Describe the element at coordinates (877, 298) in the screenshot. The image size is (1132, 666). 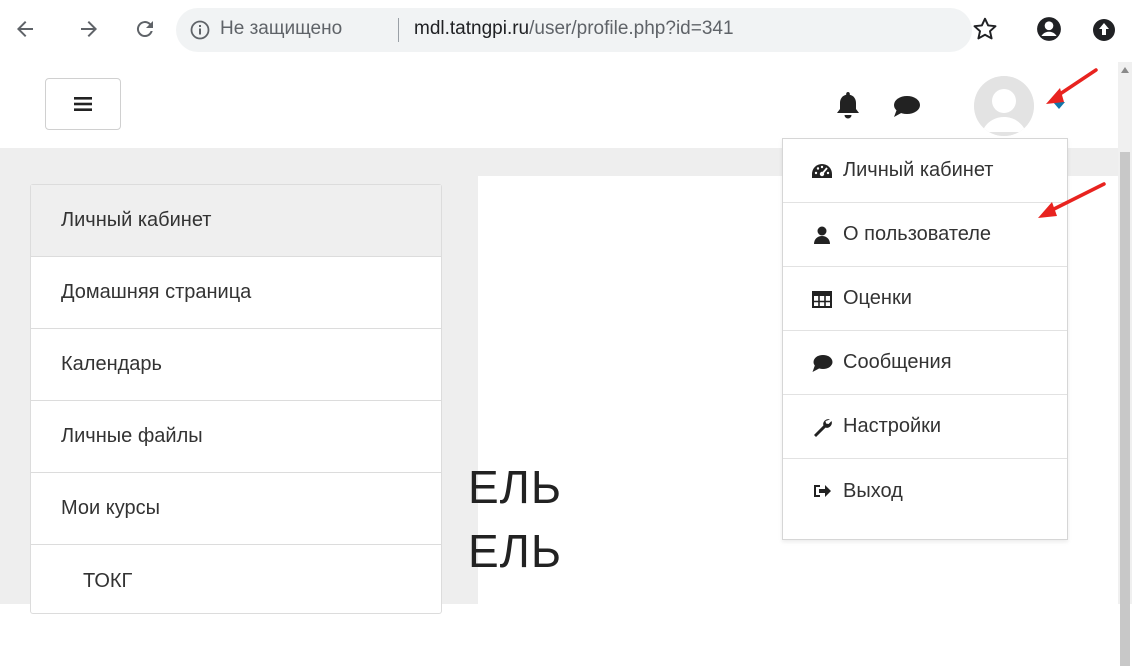
I see `menu-item-label: Оценки` at that location.